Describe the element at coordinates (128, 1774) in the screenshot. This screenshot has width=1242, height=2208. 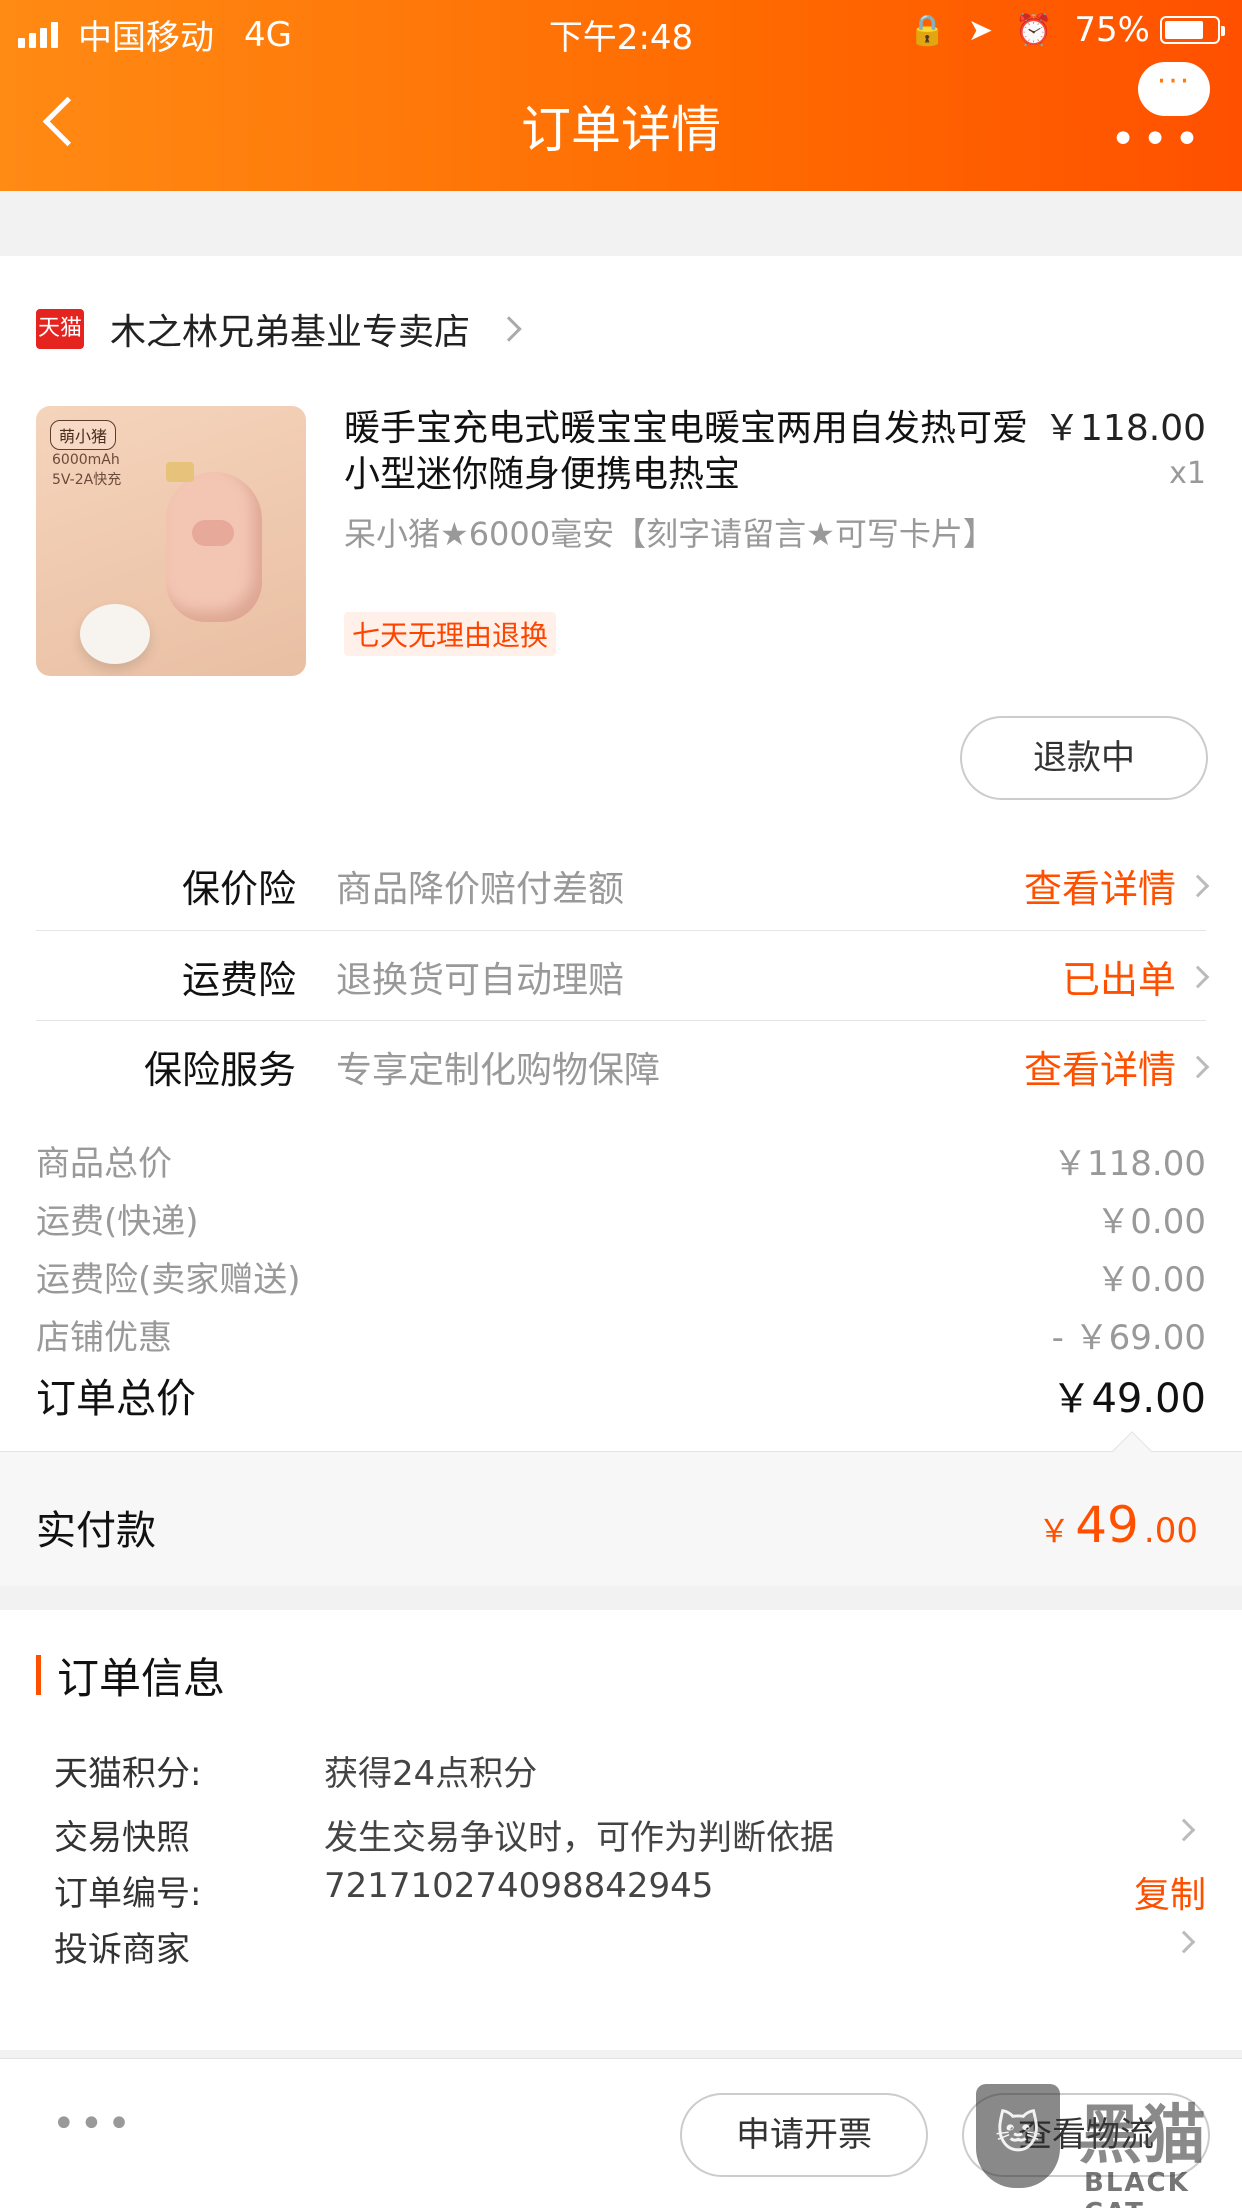
I see `info-key: 天猫积分:` at that location.